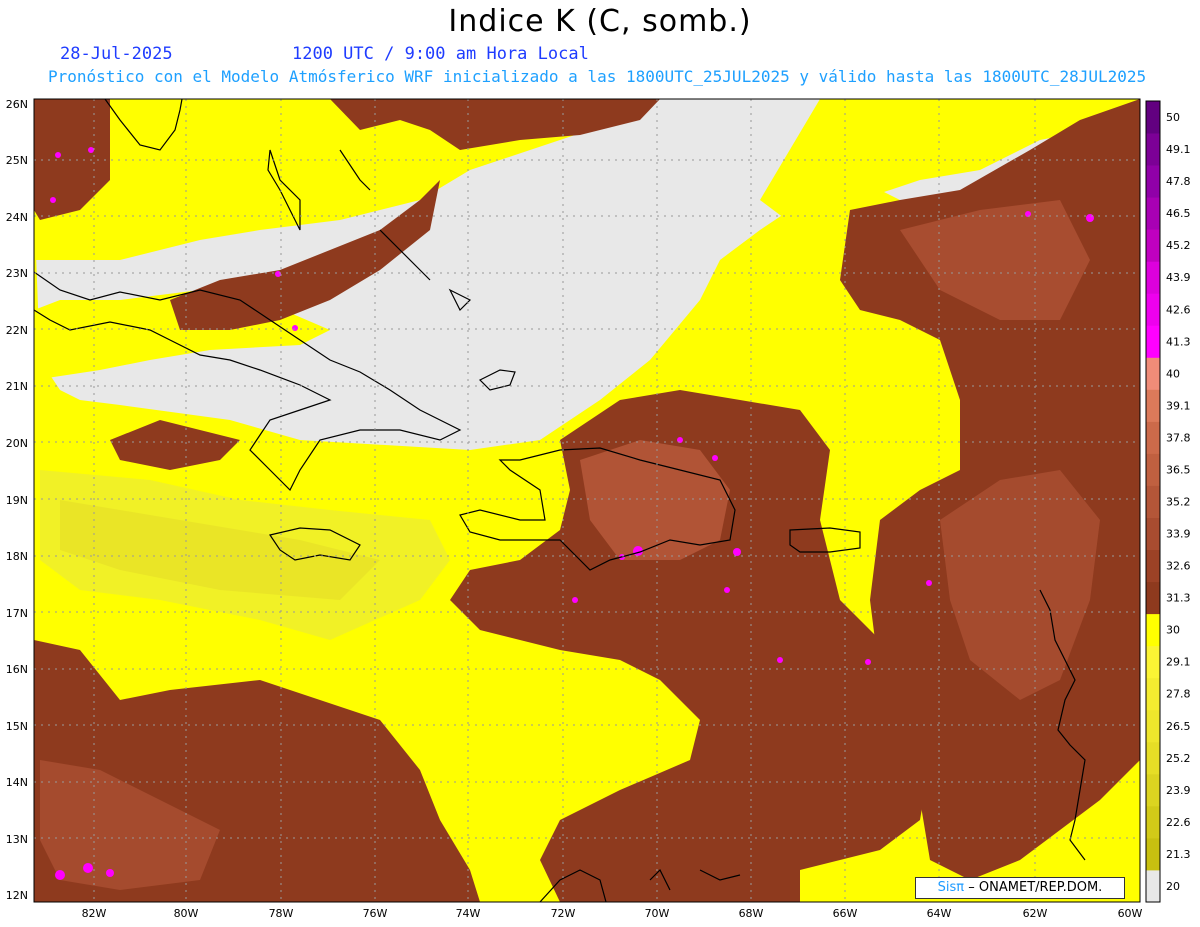 The height and width of the screenshot is (927, 1200). I want to click on lat-label: 20N, so click(17, 443).